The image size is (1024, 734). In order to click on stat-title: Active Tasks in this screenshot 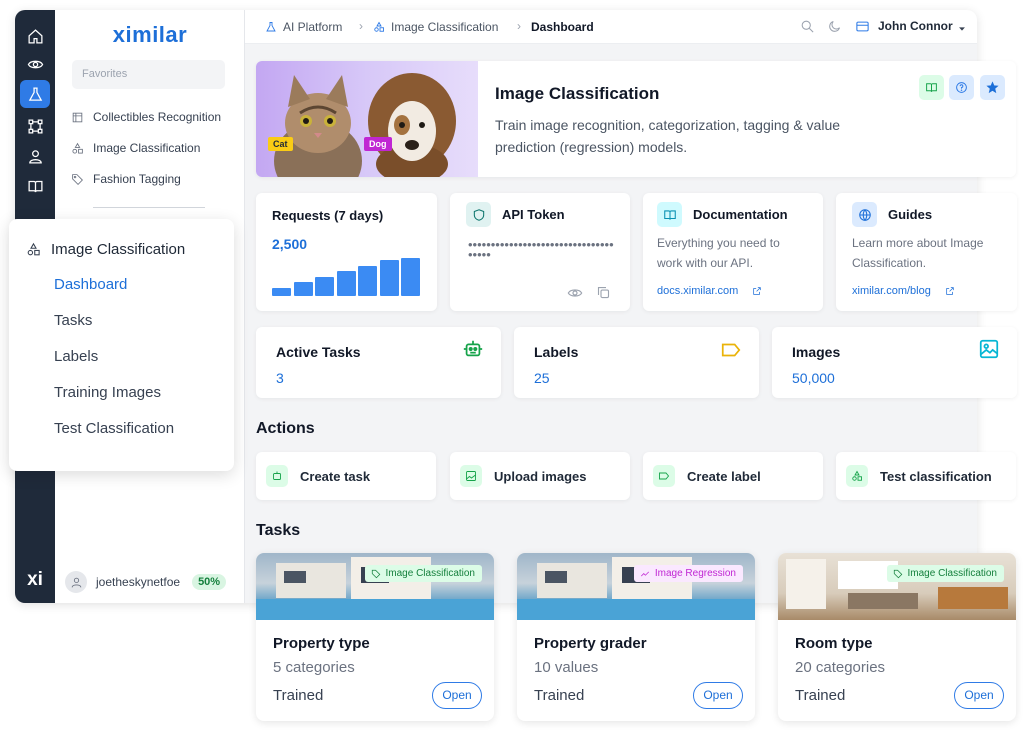, I will do `click(318, 352)`.